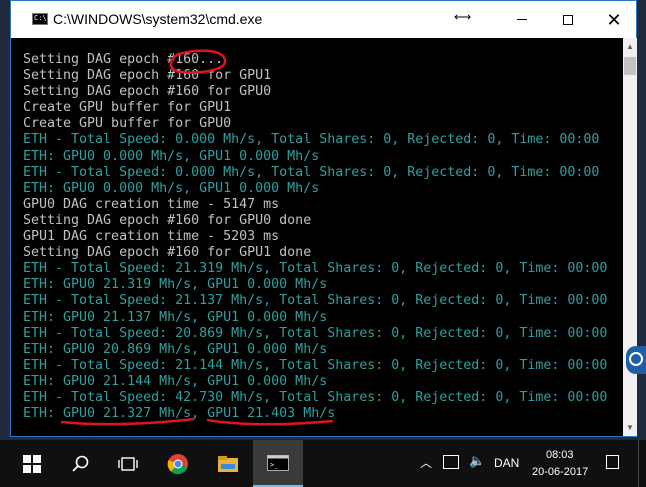  I want to click on task-view-button, so click(128, 463).